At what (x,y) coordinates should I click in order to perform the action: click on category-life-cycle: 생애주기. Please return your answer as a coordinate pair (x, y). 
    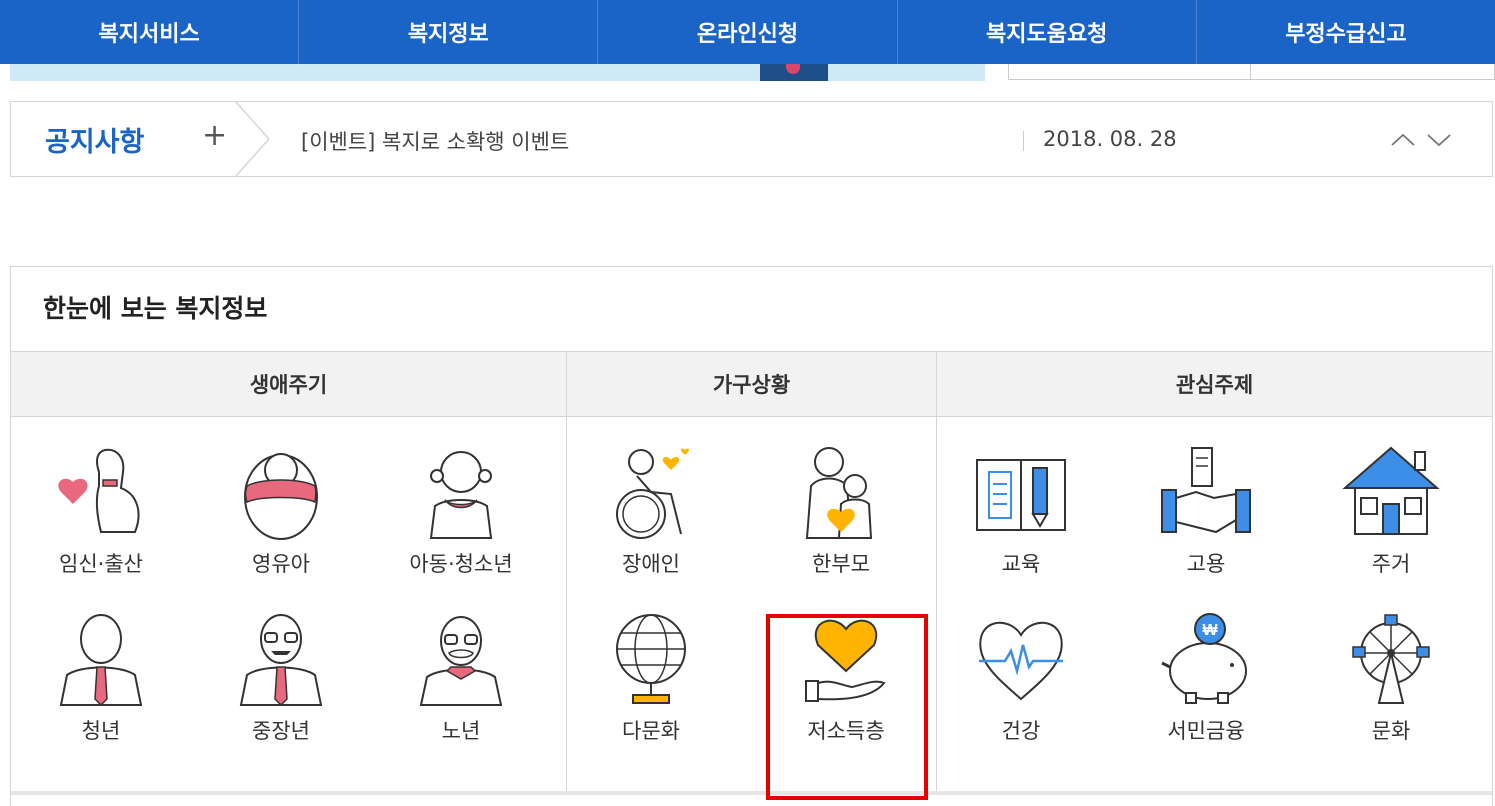
    Looking at the image, I should click on (289, 384).